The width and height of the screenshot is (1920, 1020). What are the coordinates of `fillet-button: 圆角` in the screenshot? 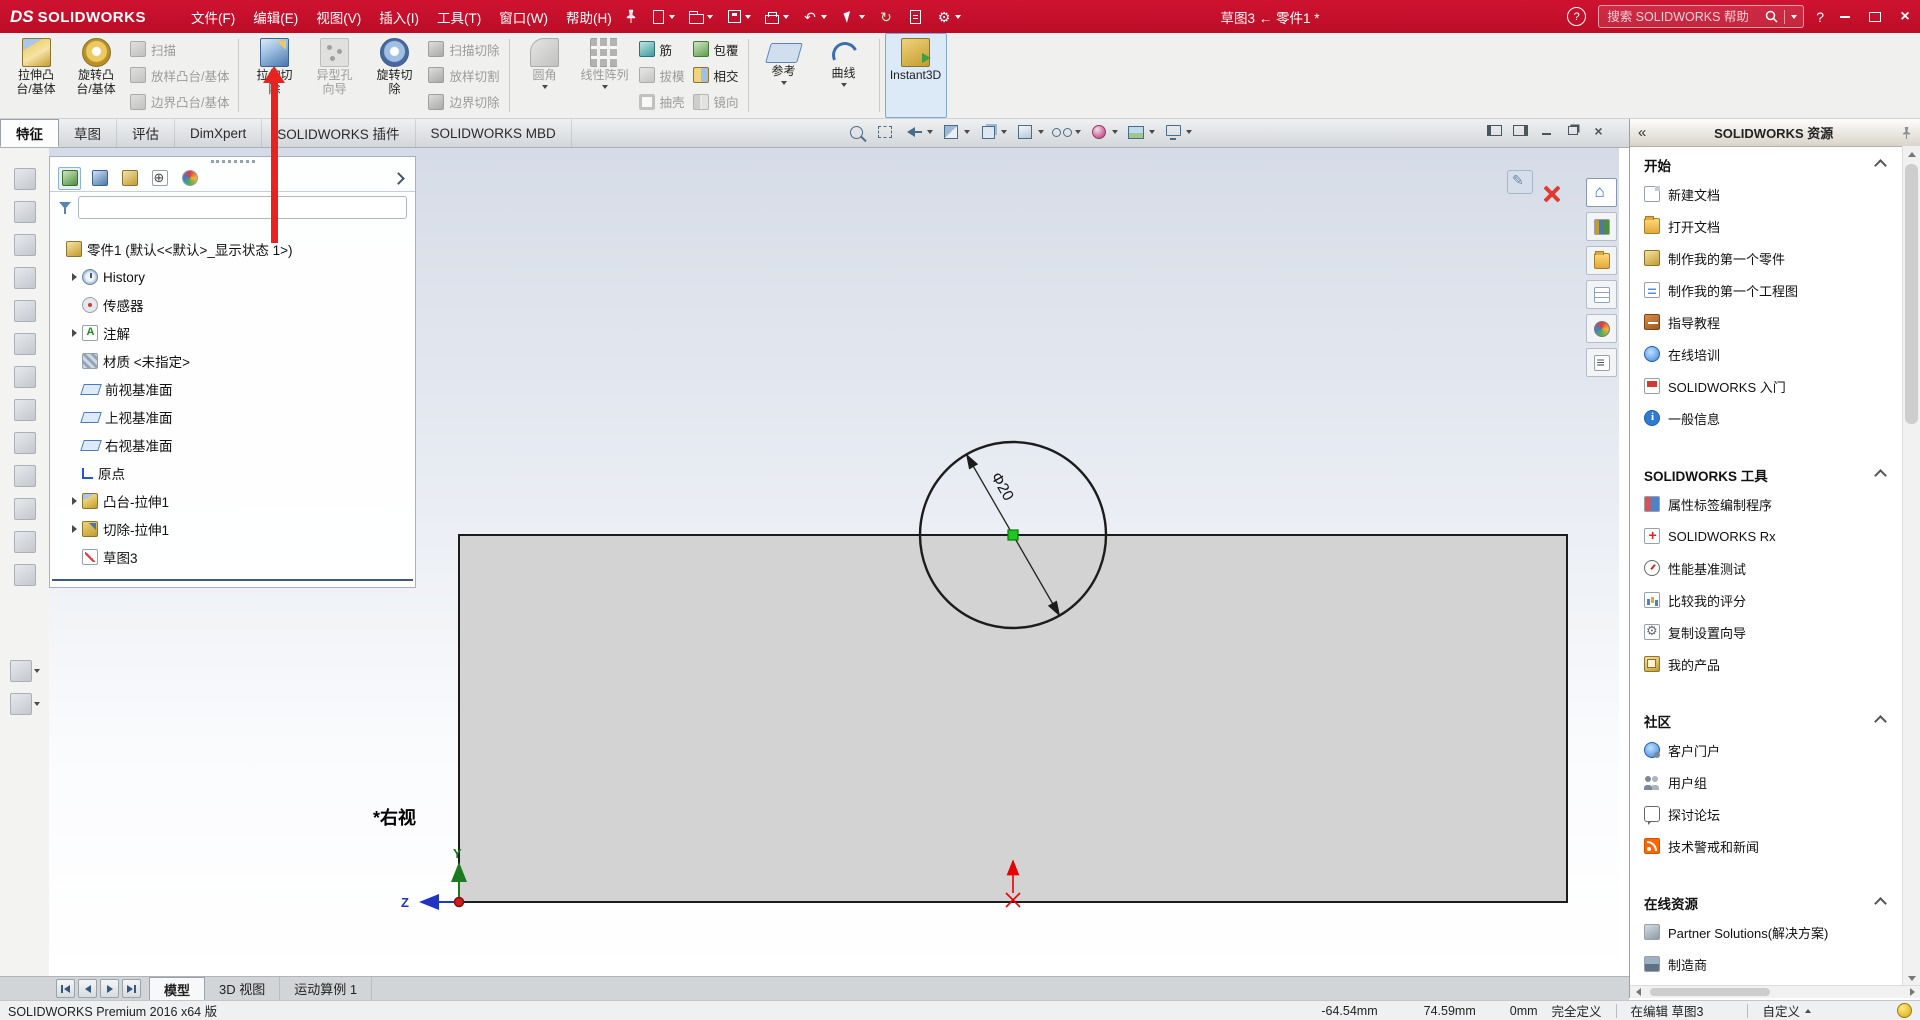 It's located at (545, 75).